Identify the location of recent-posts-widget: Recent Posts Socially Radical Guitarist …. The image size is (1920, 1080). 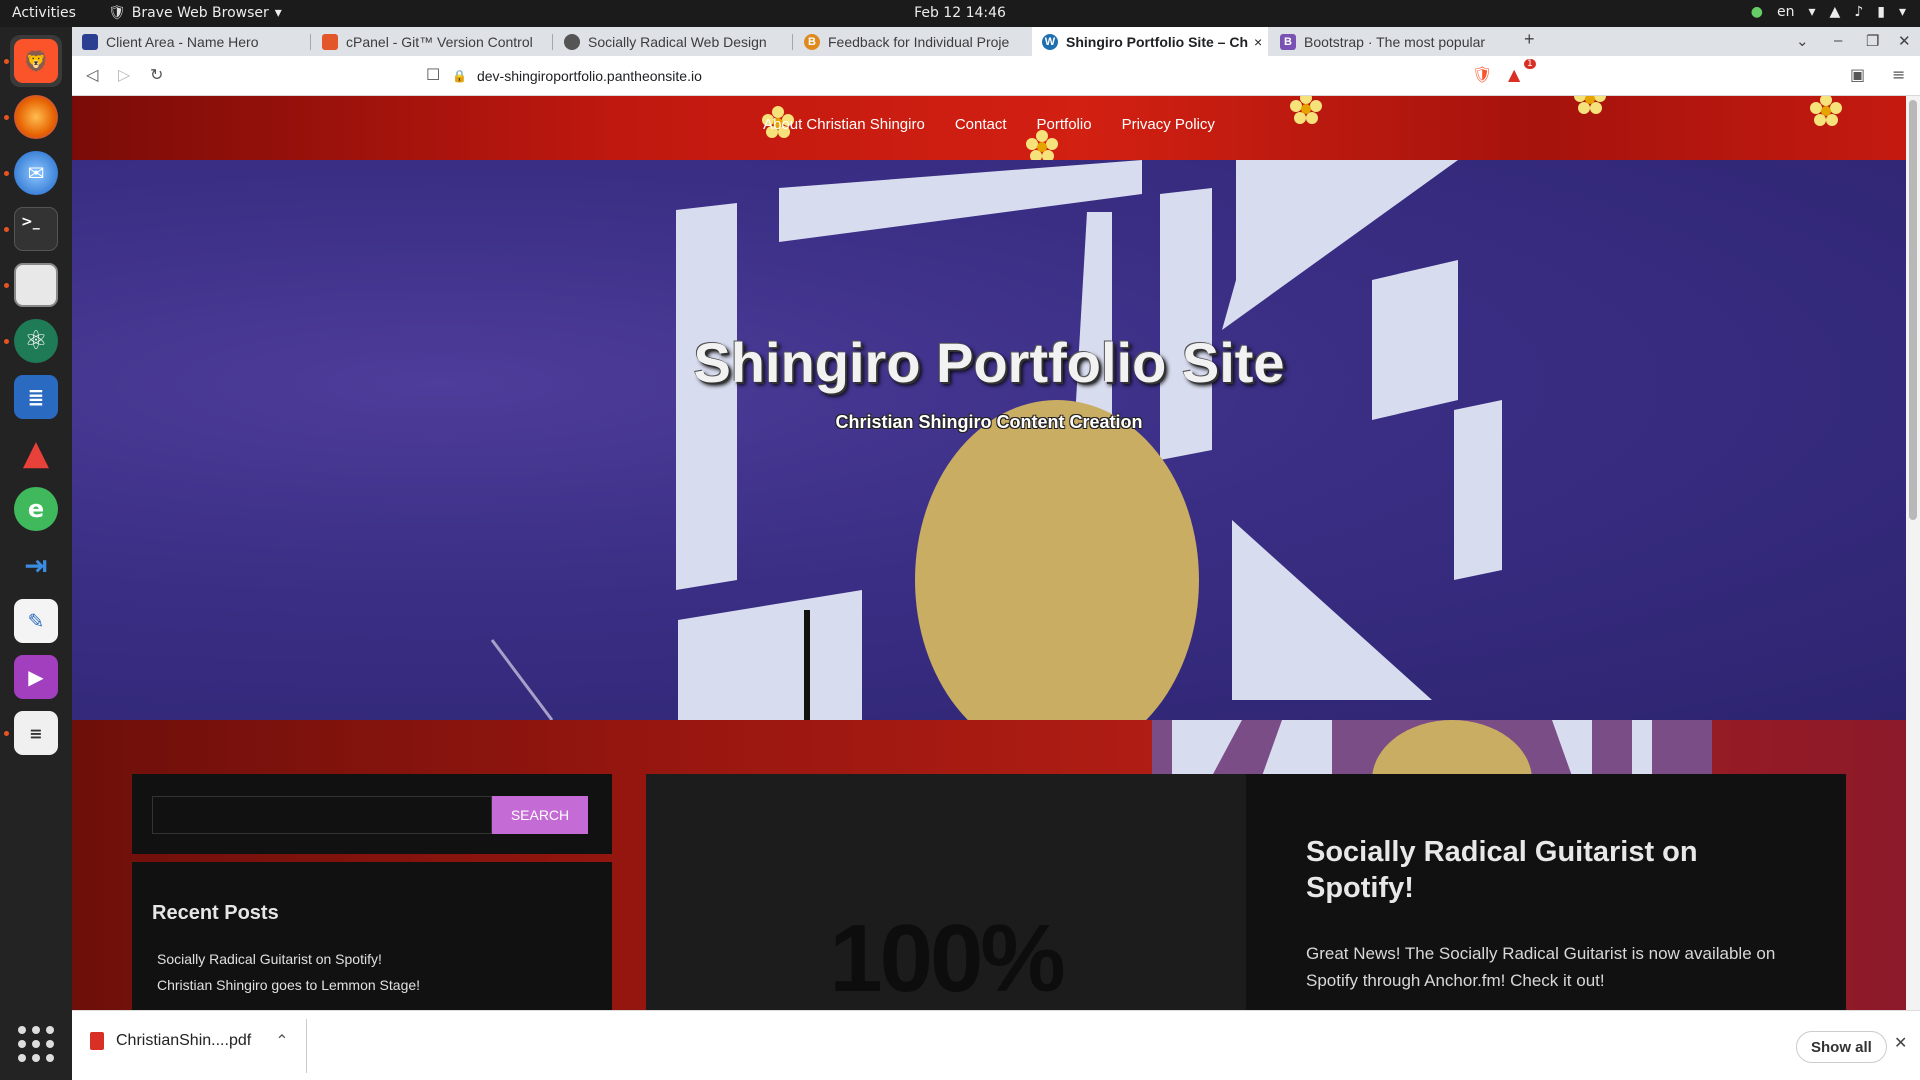
(372, 936).